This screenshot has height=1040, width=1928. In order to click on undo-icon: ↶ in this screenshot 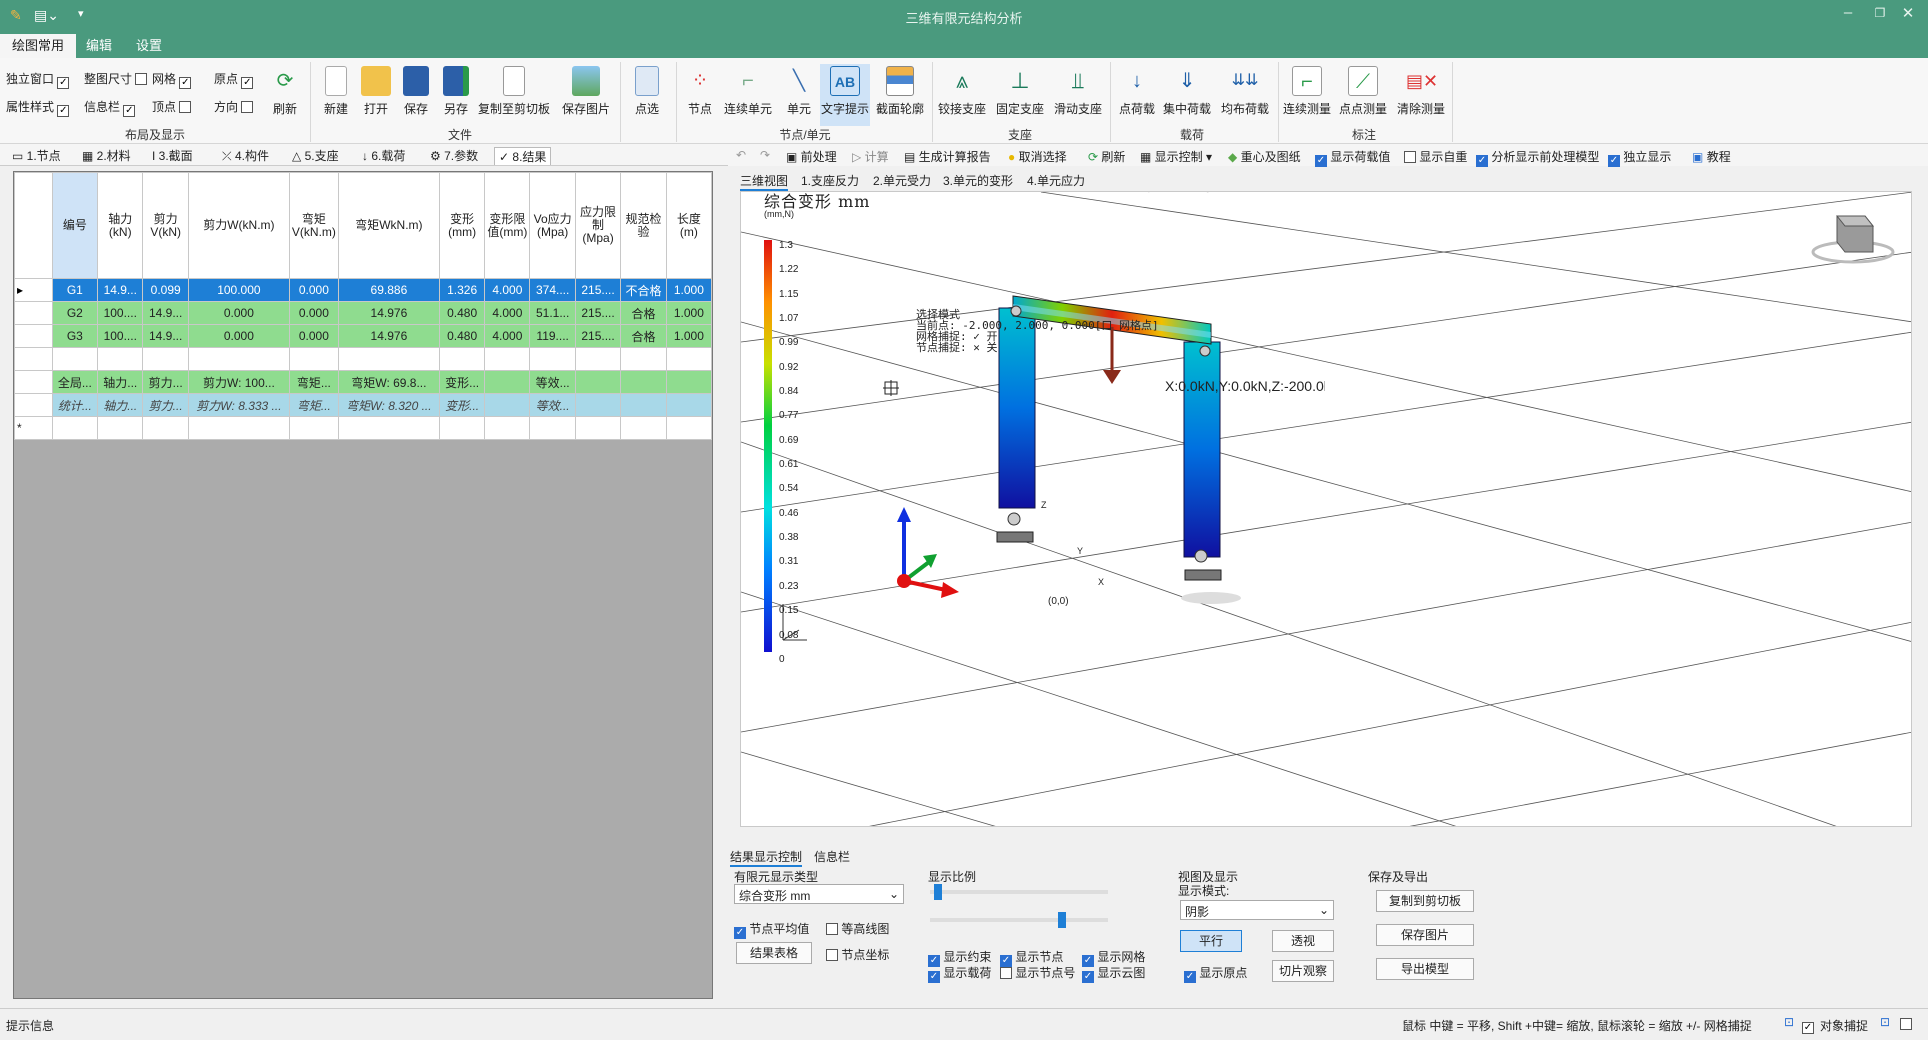, I will do `click(741, 155)`.